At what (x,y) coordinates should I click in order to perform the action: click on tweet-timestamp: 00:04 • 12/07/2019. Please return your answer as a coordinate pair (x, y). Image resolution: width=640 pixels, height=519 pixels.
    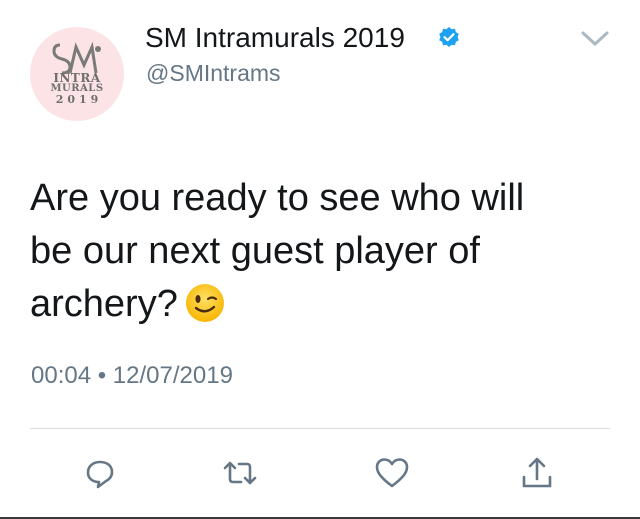
    Looking at the image, I should click on (132, 376).